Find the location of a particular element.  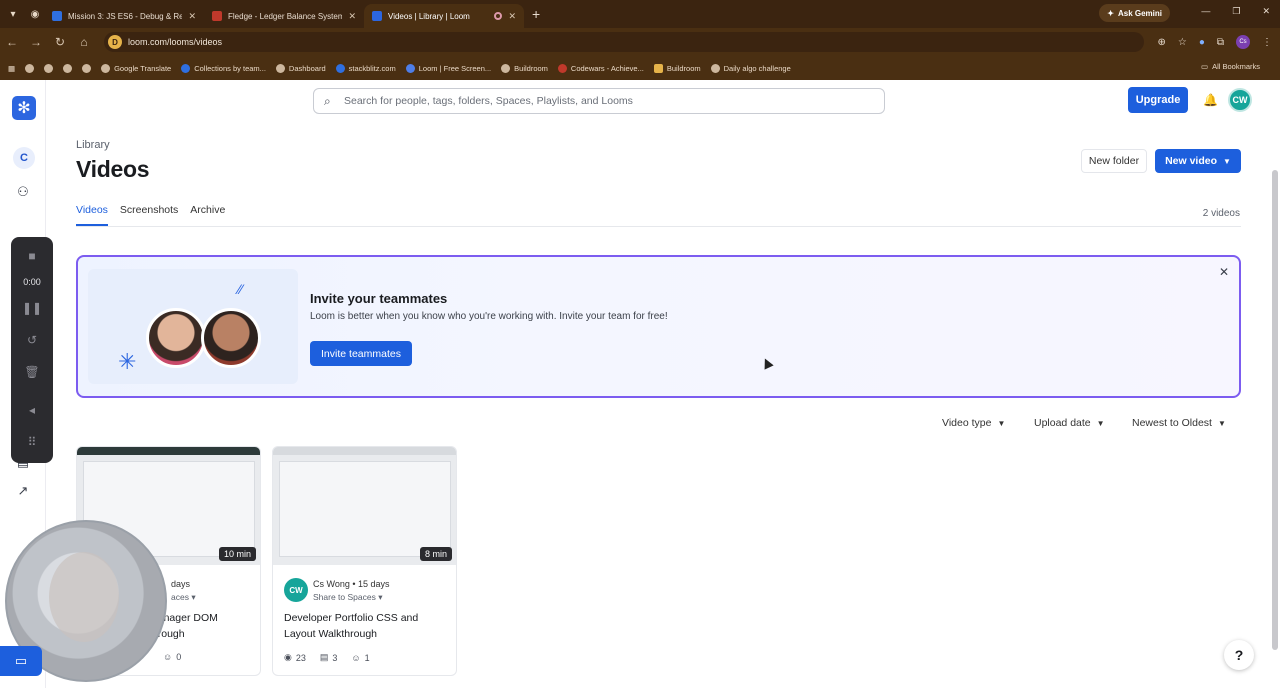

folder-icon is located at coordinates (658, 68).